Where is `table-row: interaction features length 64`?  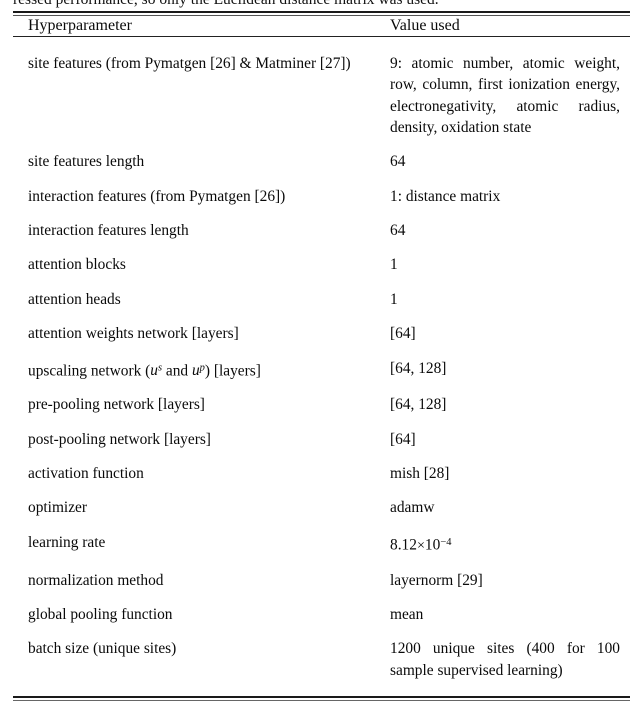
table-row: interaction features length 64 is located at coordinates (321, 230).